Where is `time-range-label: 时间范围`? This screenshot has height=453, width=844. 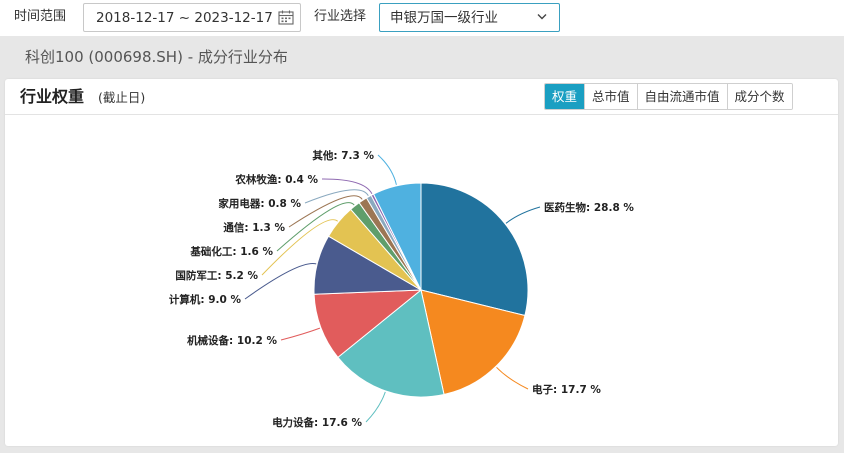
time-range-label: 时间范围 is located at coordinates (40, 16).